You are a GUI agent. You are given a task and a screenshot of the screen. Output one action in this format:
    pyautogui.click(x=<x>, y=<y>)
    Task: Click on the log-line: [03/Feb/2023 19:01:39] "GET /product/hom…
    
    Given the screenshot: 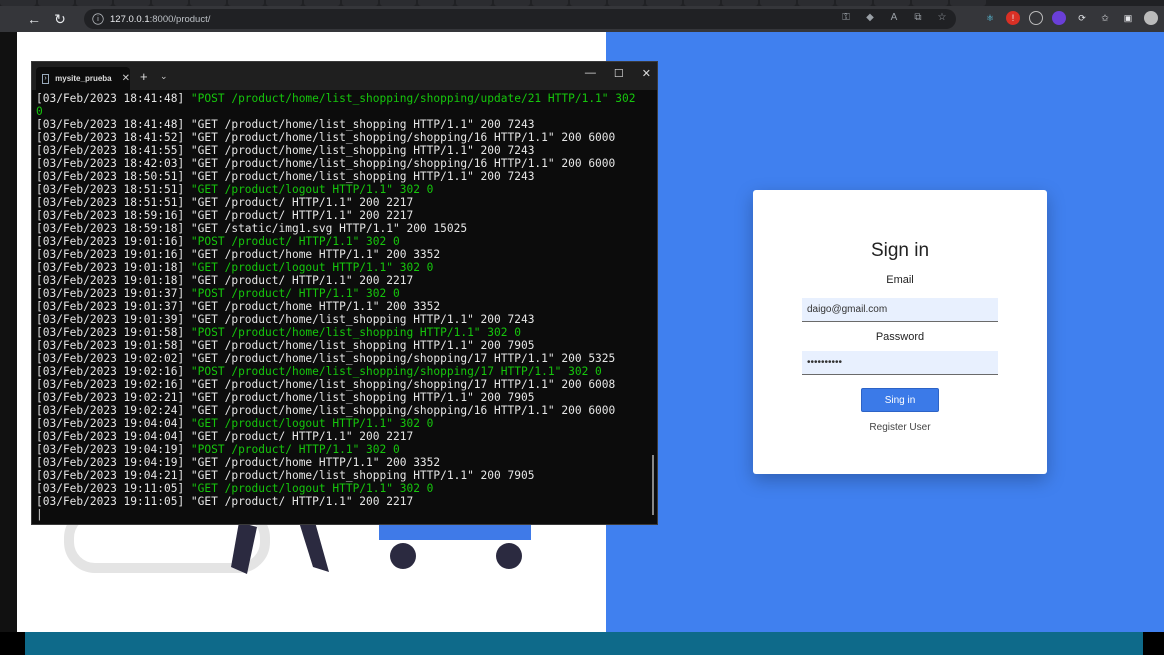 What is the action you would take?
    pyautogui.click(x=343, y=319)
    